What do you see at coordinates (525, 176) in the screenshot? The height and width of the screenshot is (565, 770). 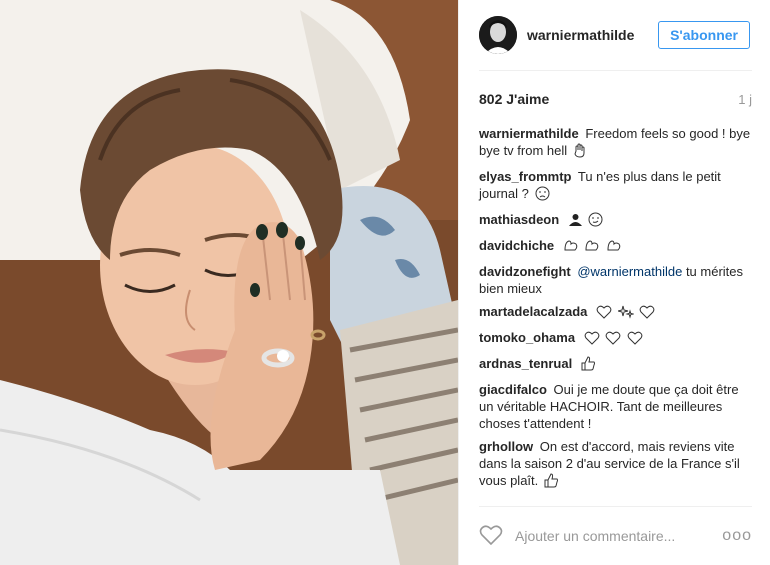 I see `comment-username: elyas_frommtp` at bounding box center [525, 176].